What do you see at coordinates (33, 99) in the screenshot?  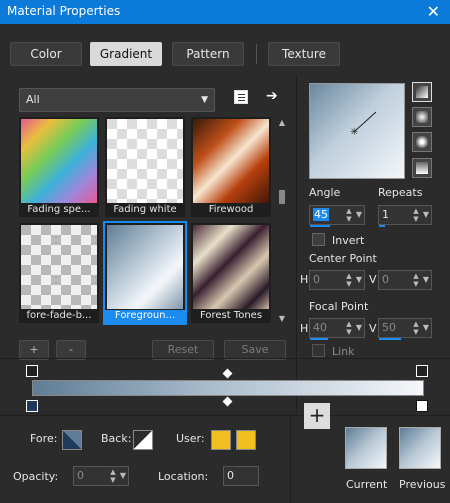 I see `category-select-value: All` at bounding box center [33, 99].